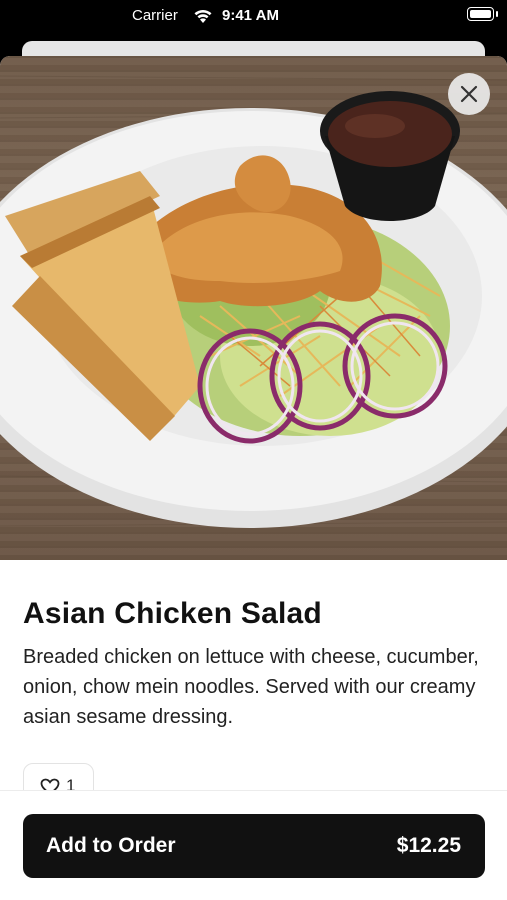 Image resolution: width=507 pixels, height=900 pixels. Describe the element at coordinates (155, 15) in the screenshot. I see `carrier-label: Carrier` at that location.